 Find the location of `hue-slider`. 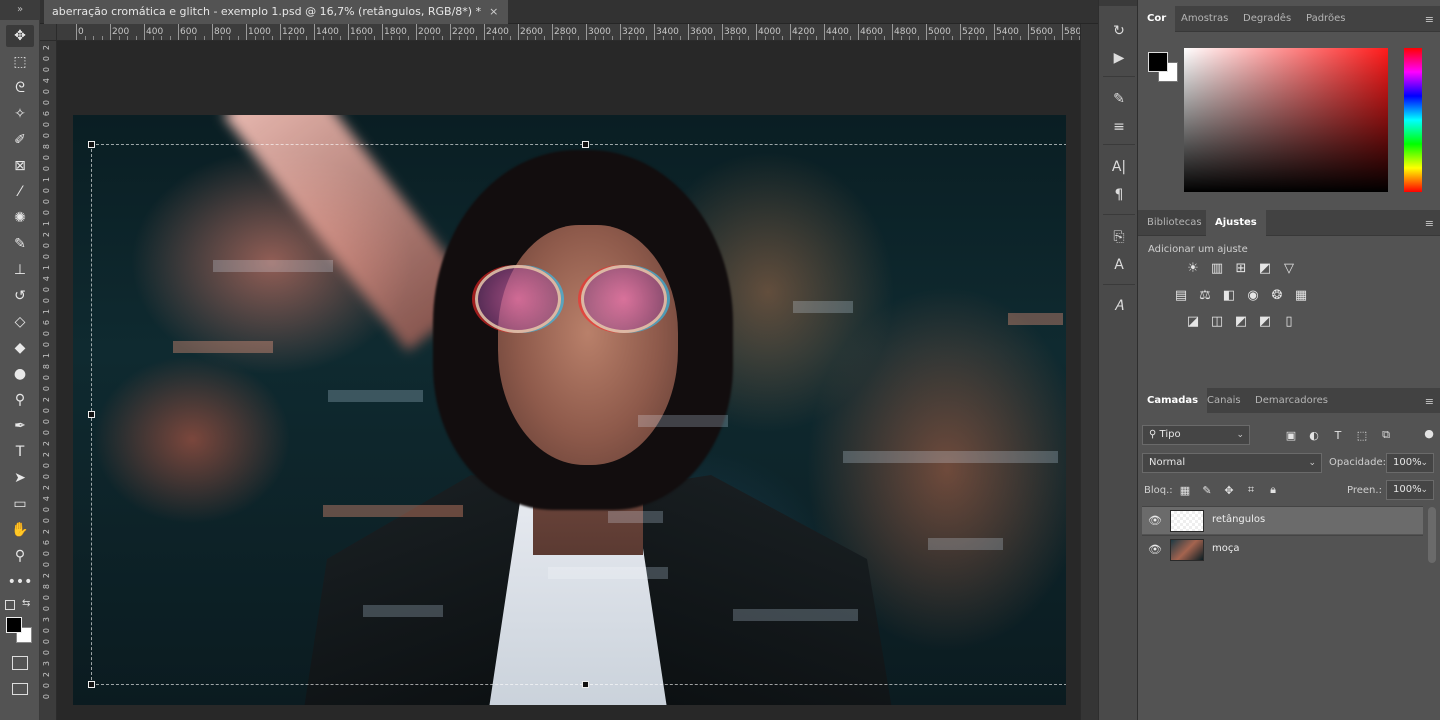

hue-slider is located at coordinates (1413, 120).